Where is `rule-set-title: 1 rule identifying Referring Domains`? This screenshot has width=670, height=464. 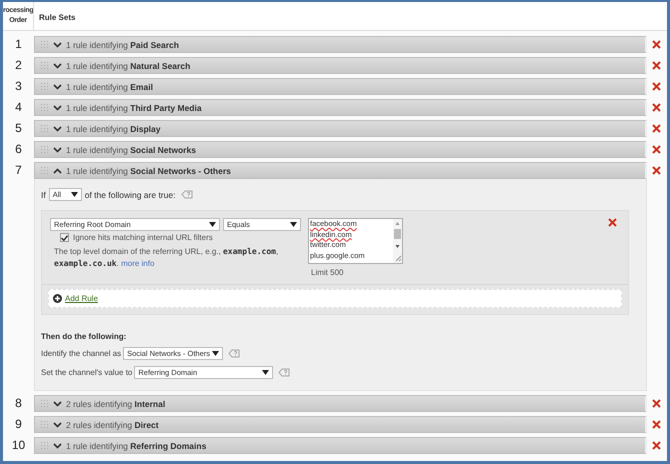
rule-set-title: 1 rule identifying Referring Domains is located at coordinates (136, 445).